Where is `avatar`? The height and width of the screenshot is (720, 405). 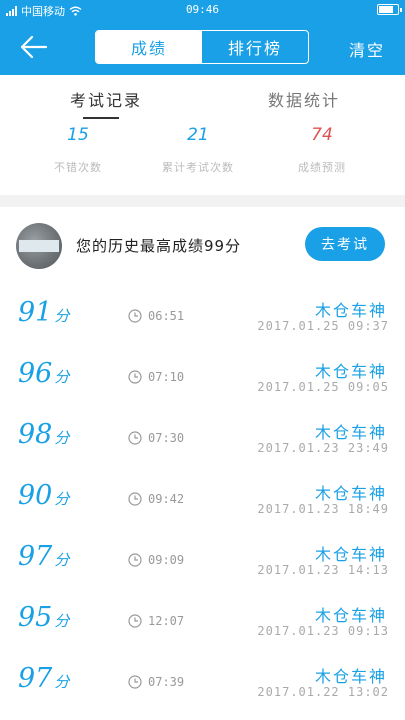 avatar is located at coordinates (39, 246).